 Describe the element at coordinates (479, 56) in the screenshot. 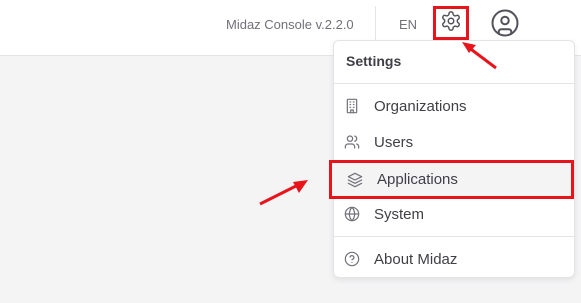

I see `arrow-to-settings` at that location.